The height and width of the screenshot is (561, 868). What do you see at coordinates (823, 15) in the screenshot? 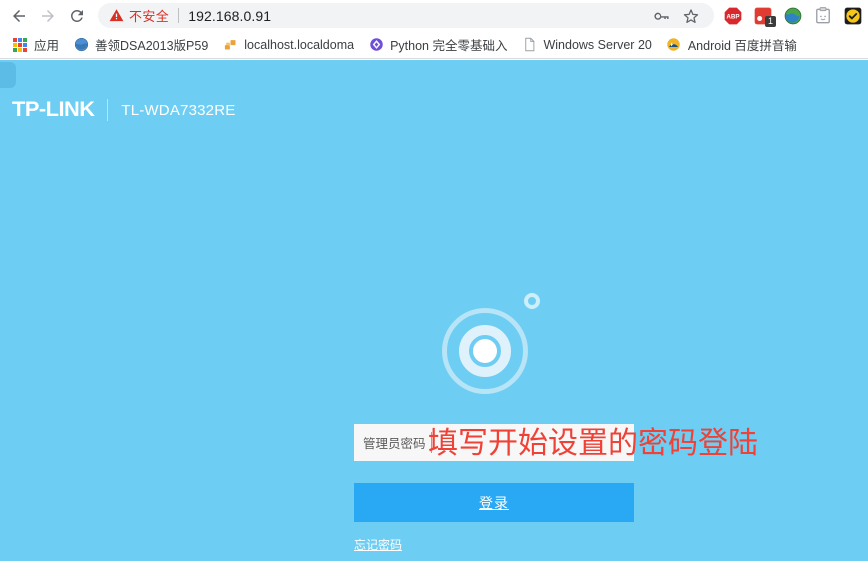
I see `clipboard-icon` at bounding box center [823, 15].